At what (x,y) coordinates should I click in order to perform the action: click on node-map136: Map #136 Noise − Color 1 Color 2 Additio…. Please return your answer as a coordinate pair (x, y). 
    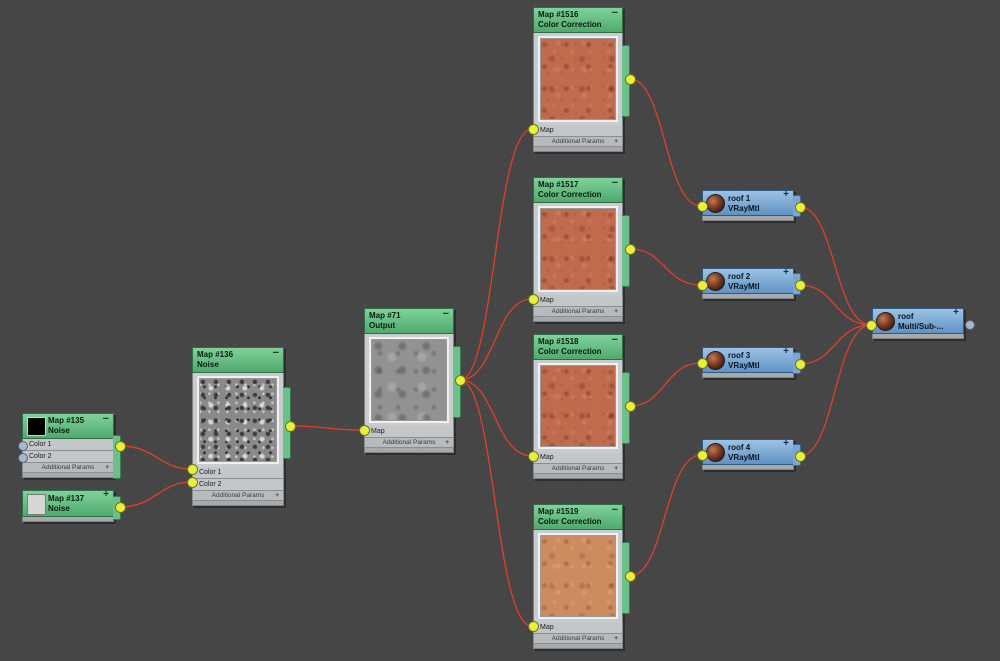
    Looking at the image, I should click on (241, 426).